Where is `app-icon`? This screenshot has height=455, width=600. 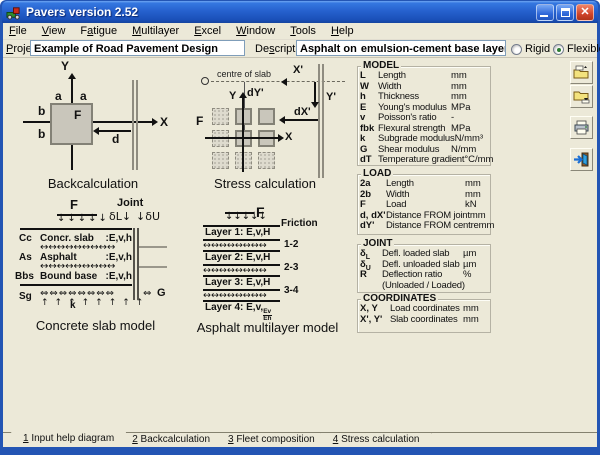 app-icon is located at coordinates (13, 13).